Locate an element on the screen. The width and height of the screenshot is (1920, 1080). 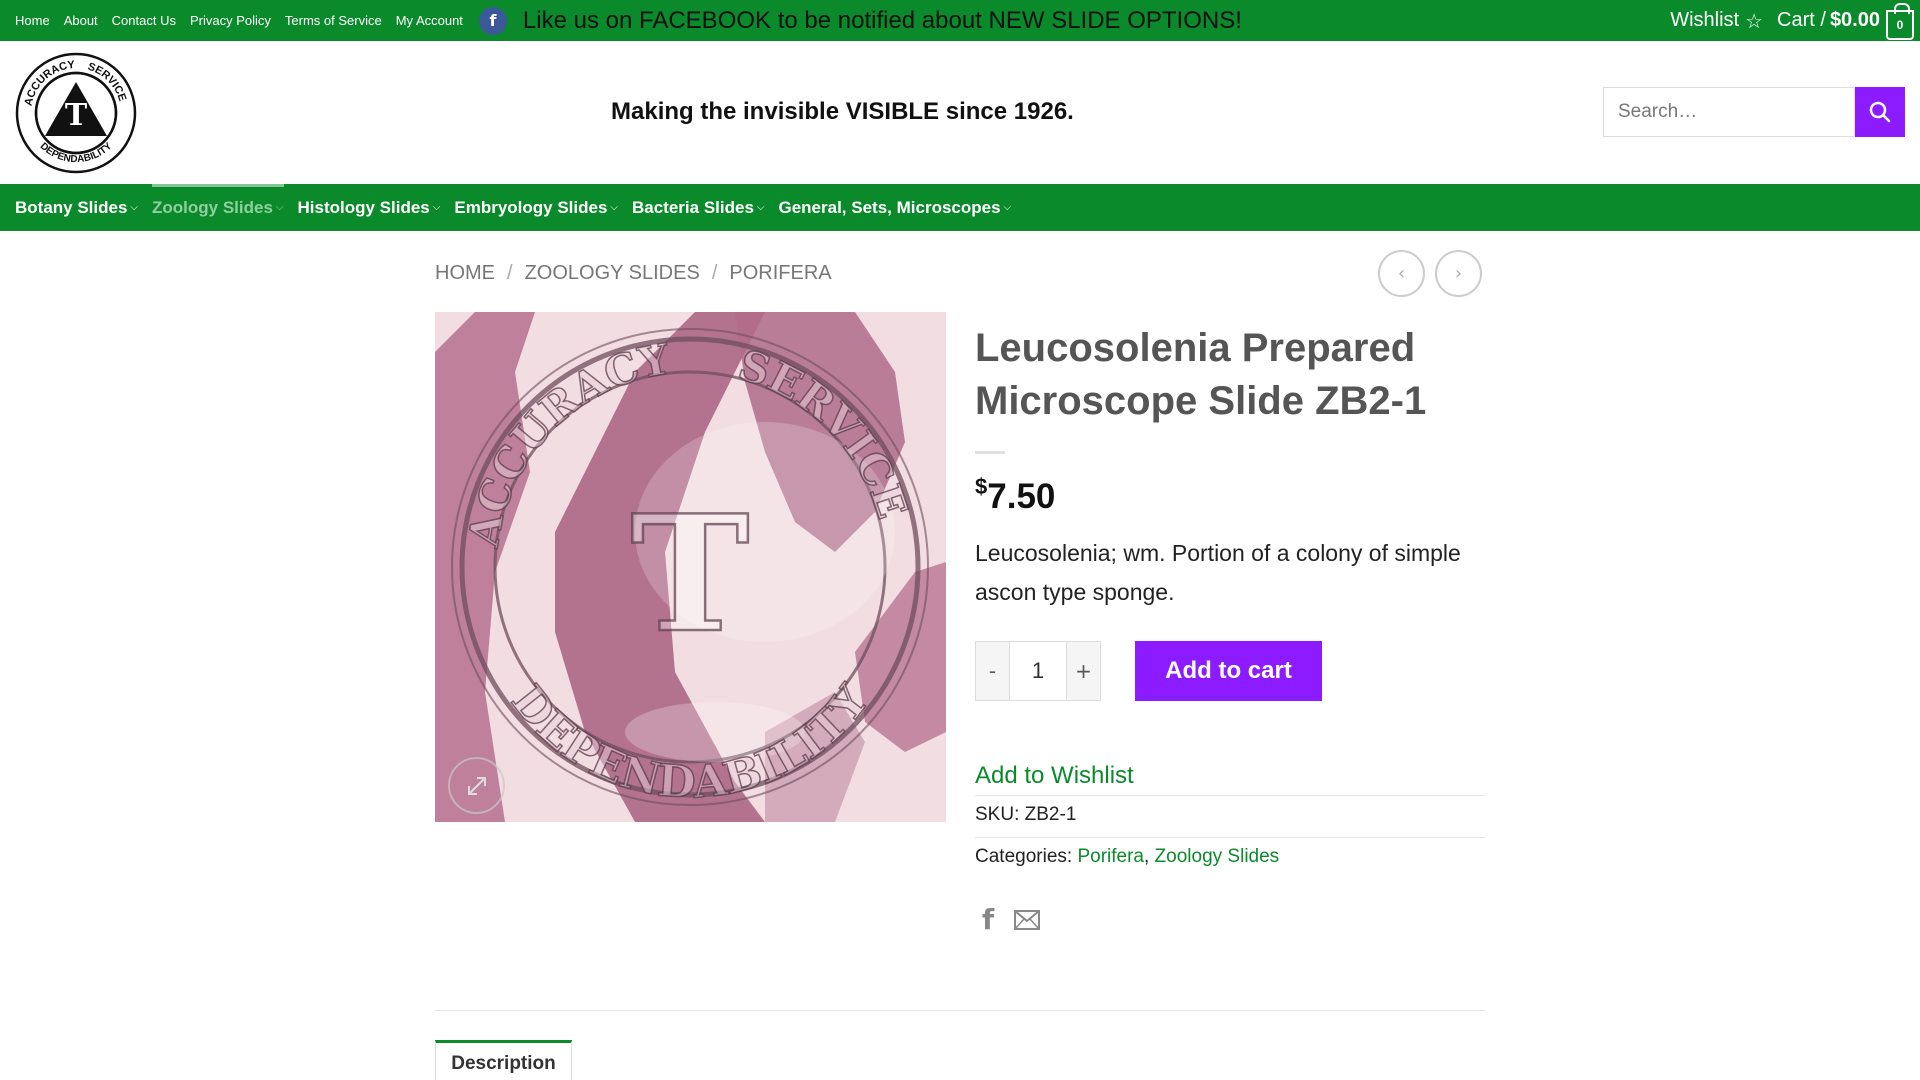
nav-histology-slides: Histology Slides ⌵ is located at coordinates (369, 207).